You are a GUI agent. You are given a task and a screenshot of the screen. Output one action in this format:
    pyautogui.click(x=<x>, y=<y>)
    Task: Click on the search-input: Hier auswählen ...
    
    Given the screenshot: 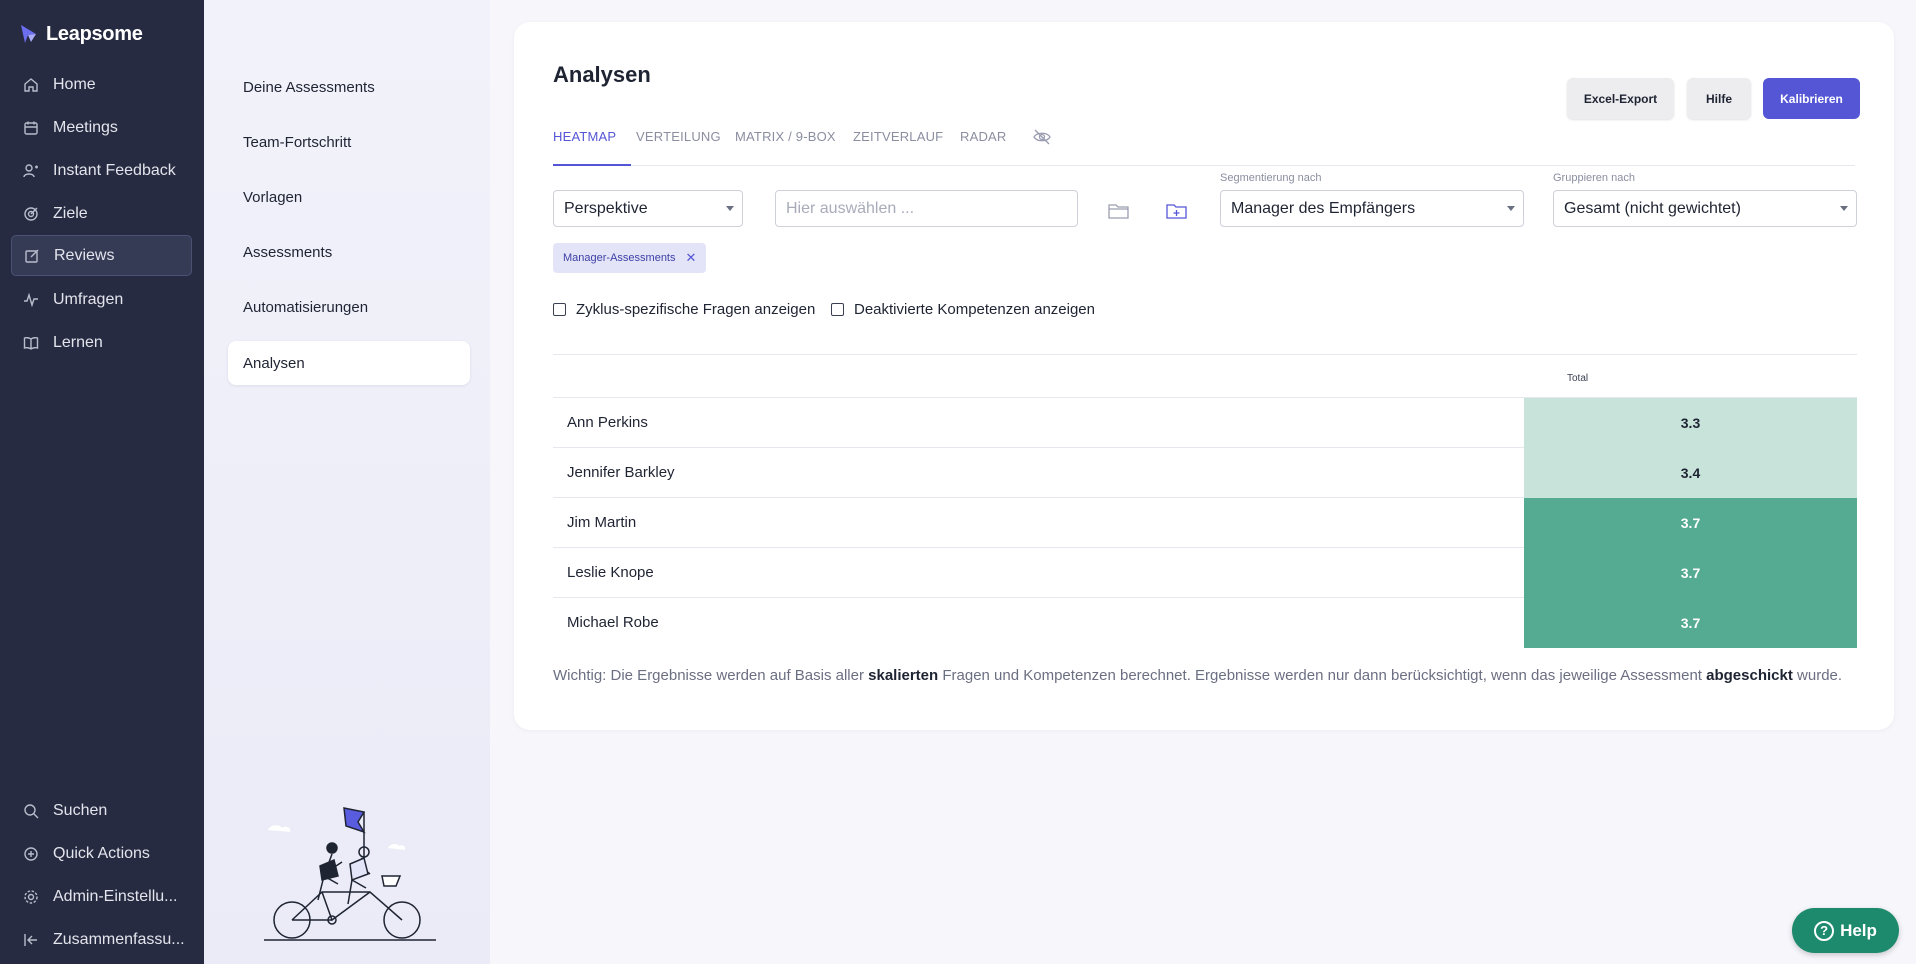 What is the action you would take?
    pyautogui.click(x=926, y=208)
    